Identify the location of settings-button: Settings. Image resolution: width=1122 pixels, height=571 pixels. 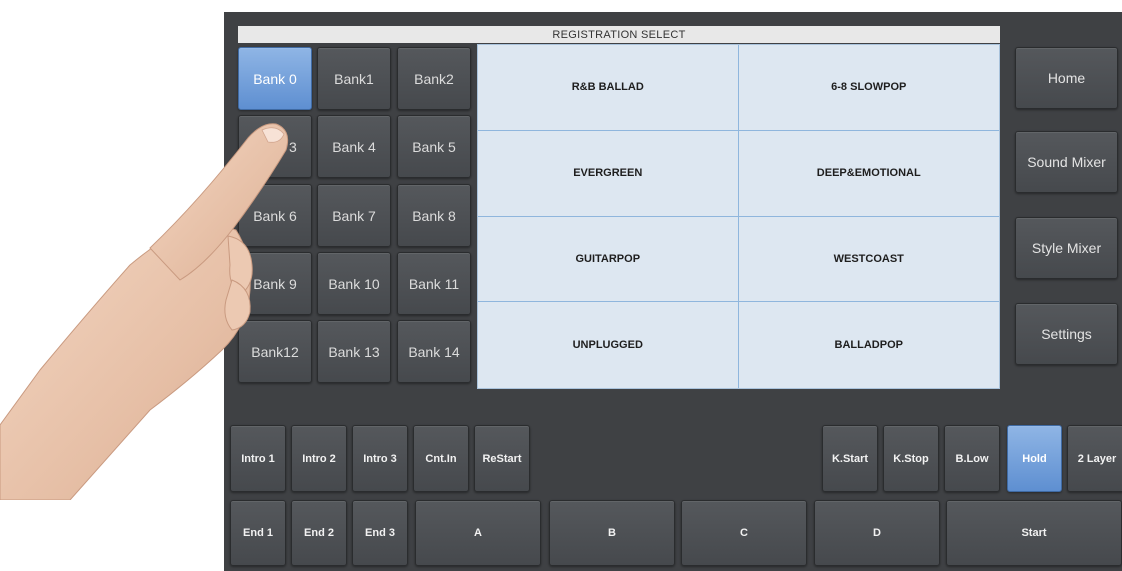
(1066, 334).